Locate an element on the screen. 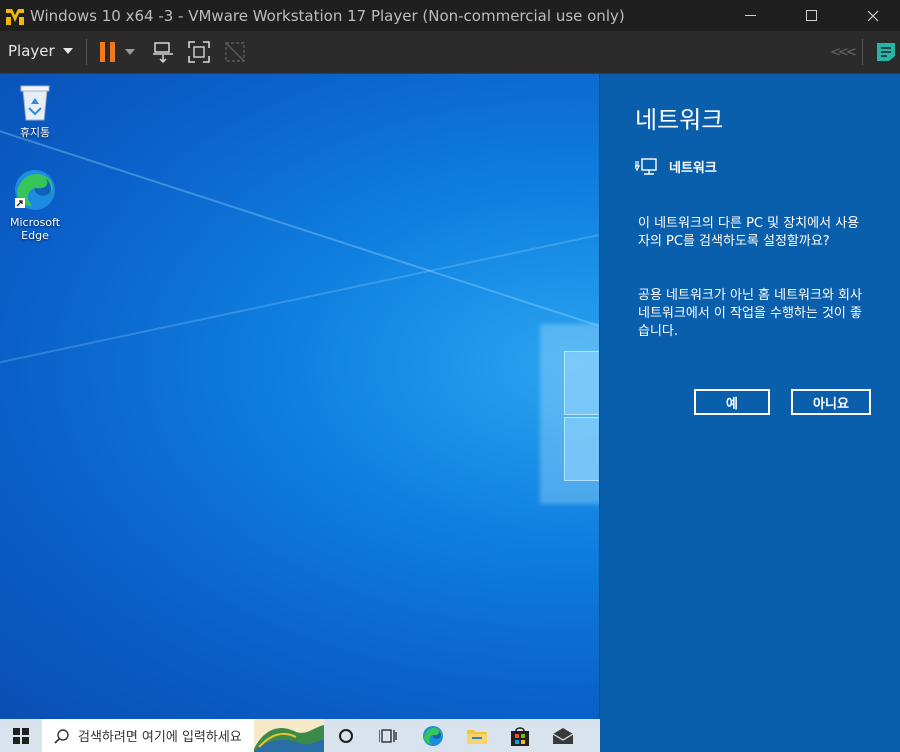 The height and width of the screenshot is (752, 900). cortana-button is located at coordinates (346, 735).